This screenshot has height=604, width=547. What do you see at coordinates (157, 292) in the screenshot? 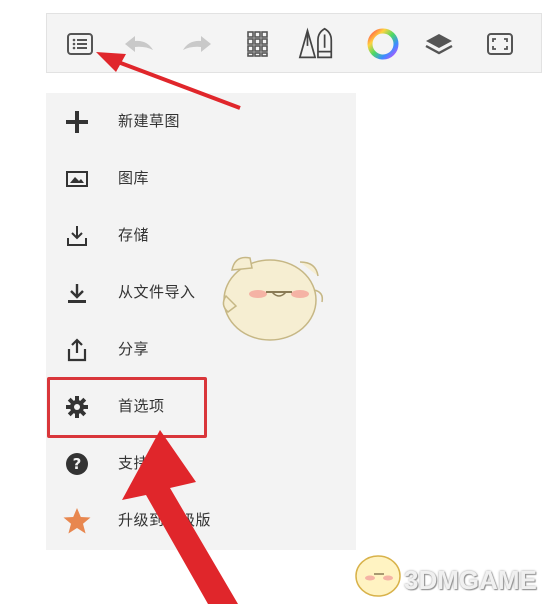
I see `menu-item-label: 从文件导入` at bounding box center [157, 292].